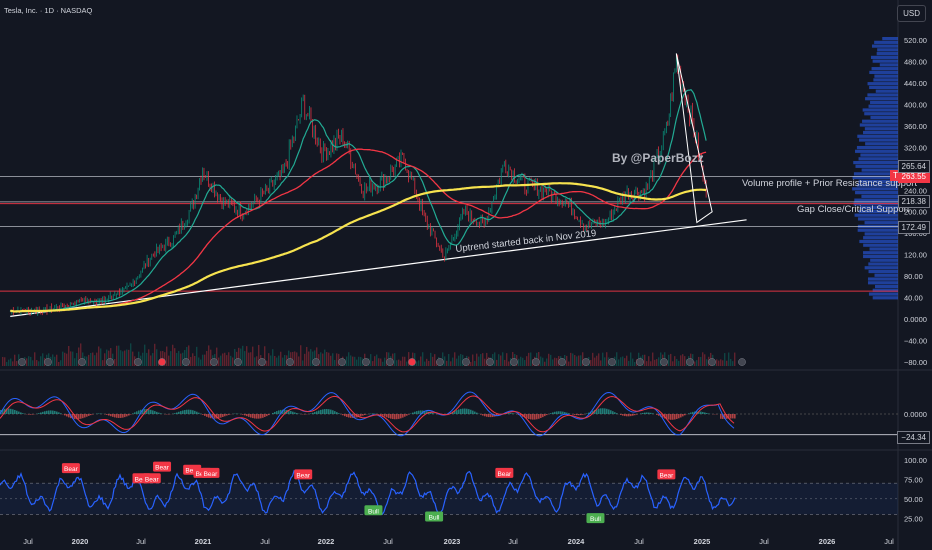  I want to click on time-axis-tick: 2021, so click(203, 541).